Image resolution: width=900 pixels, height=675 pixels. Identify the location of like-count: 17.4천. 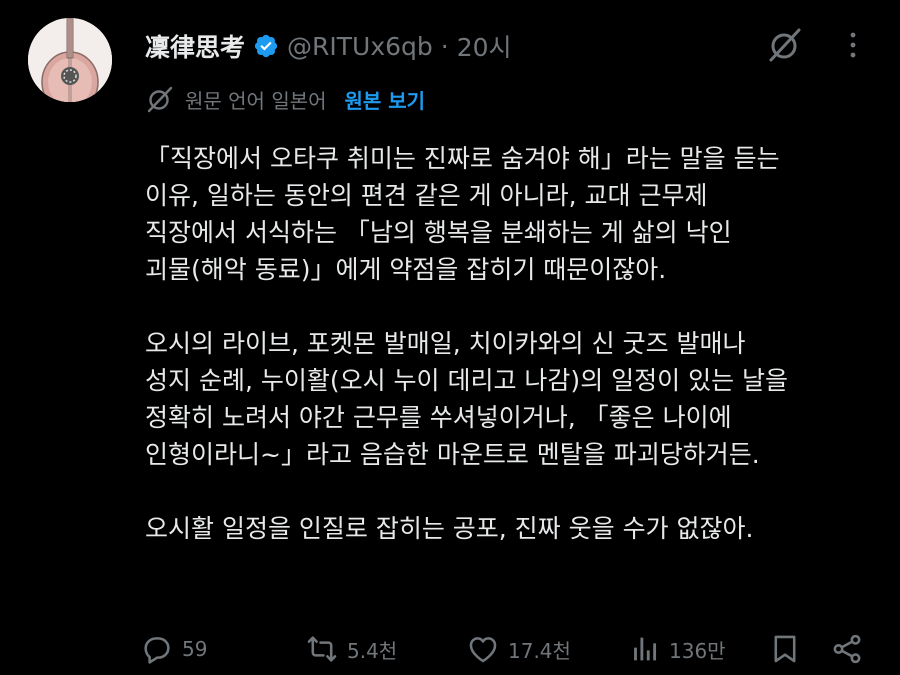
(539, 650).